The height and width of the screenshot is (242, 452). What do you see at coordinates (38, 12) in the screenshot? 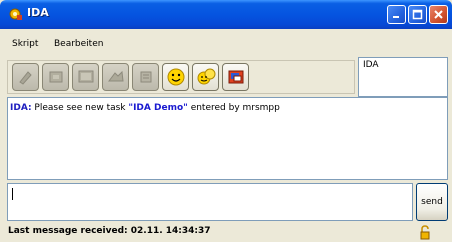
I see `window-title: IDA` at bounding box center [38, 12].